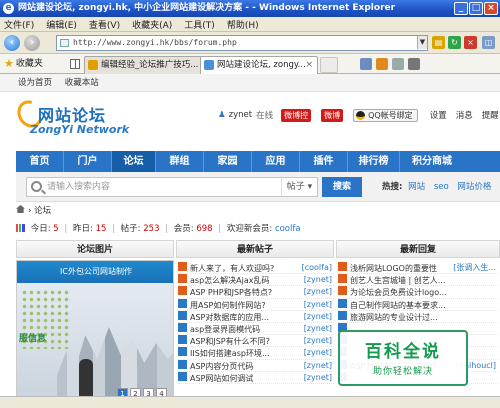 This screenshot has height=408, width=500. Describe the element at coordinates (225, 329) in the screenshot. I see `post-title: asp登录界面模代码` at that location.